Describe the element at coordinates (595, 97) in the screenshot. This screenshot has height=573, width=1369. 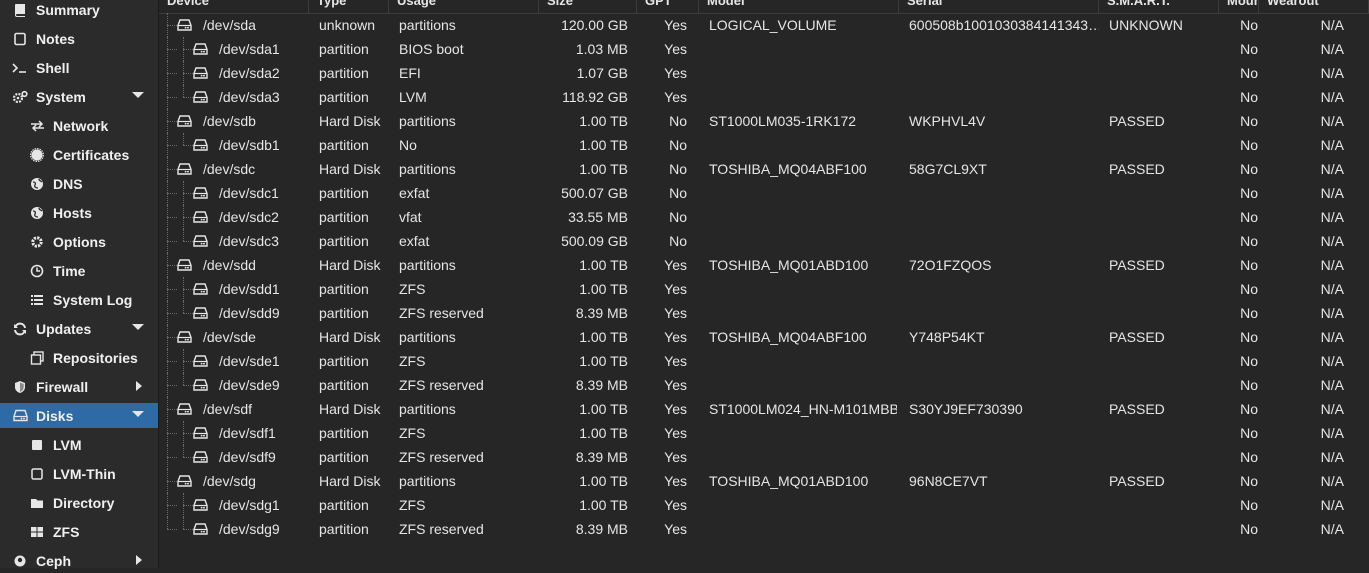
I see `size-cell: 118.92 GB` at that location.